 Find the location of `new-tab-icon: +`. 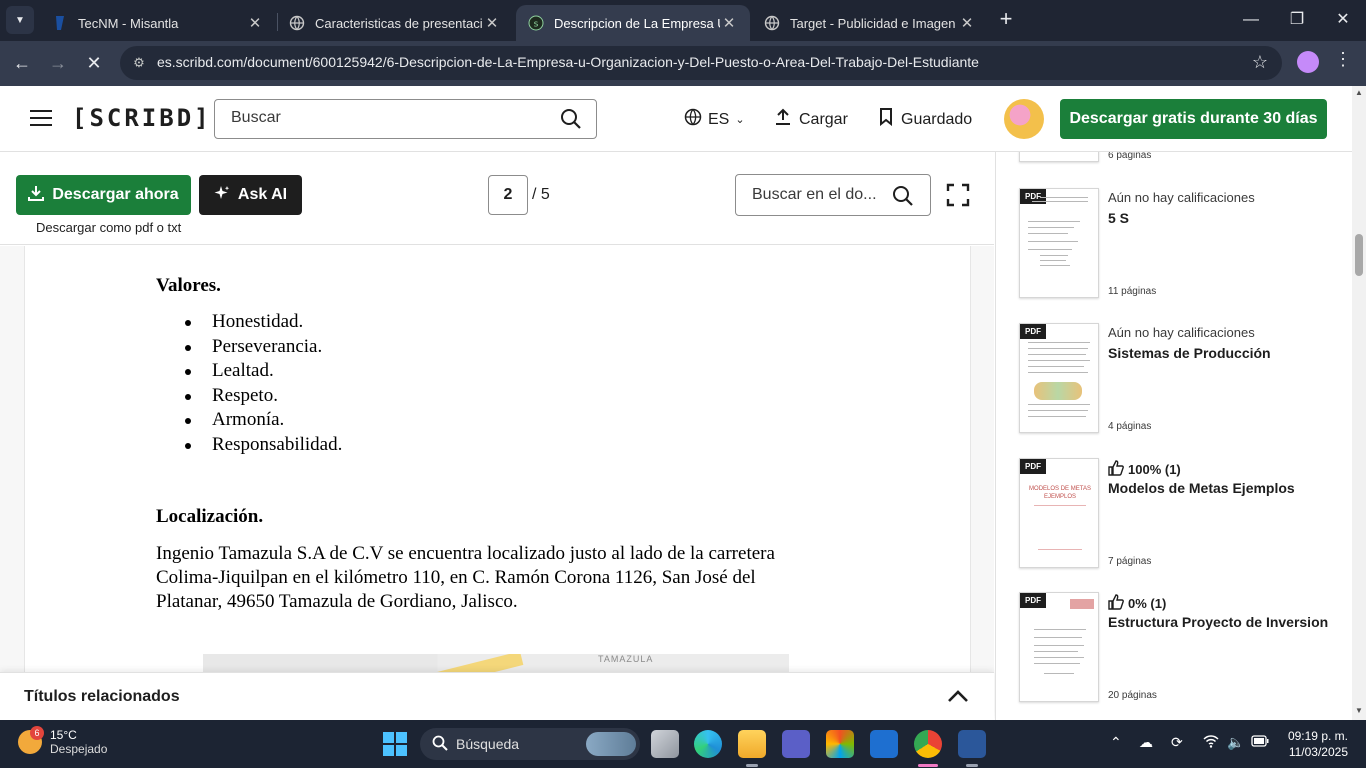

new-tab-icon: + is located at coordinates (1006, 20).